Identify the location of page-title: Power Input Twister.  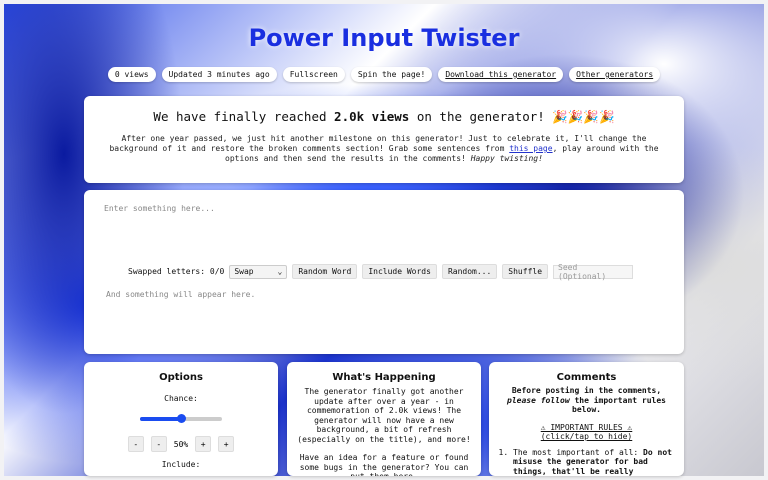
(384, 38).